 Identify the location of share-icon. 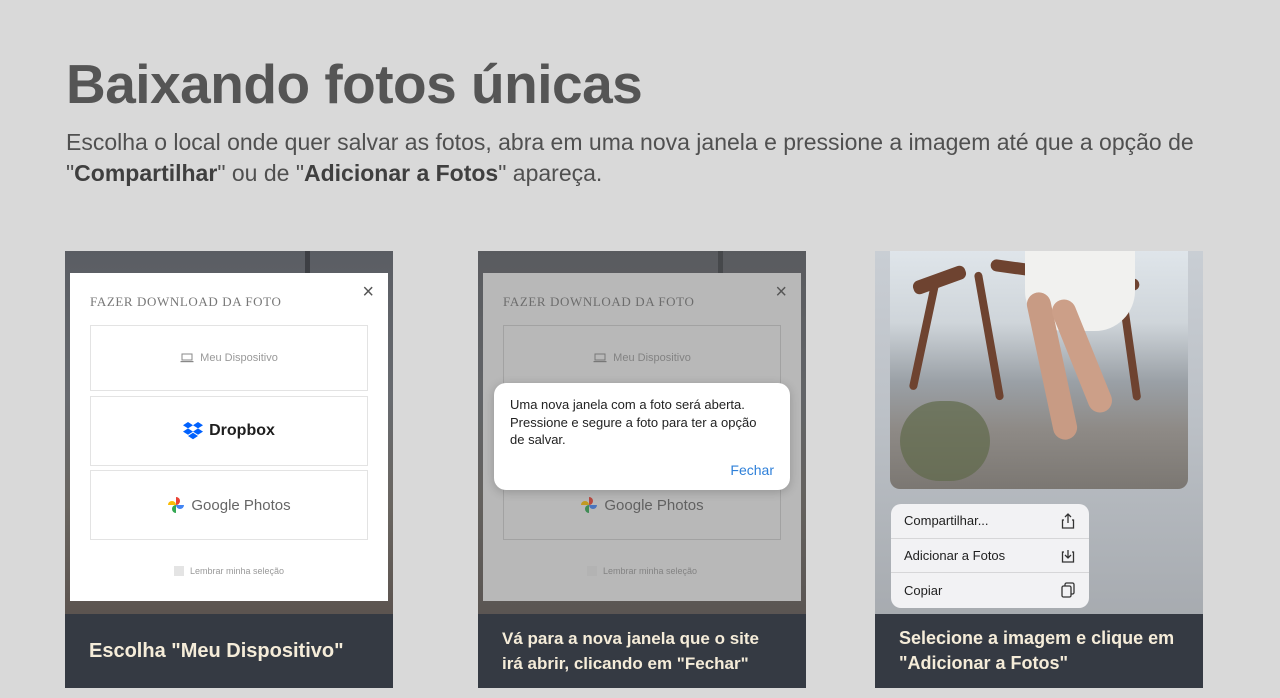
(1068, 520).